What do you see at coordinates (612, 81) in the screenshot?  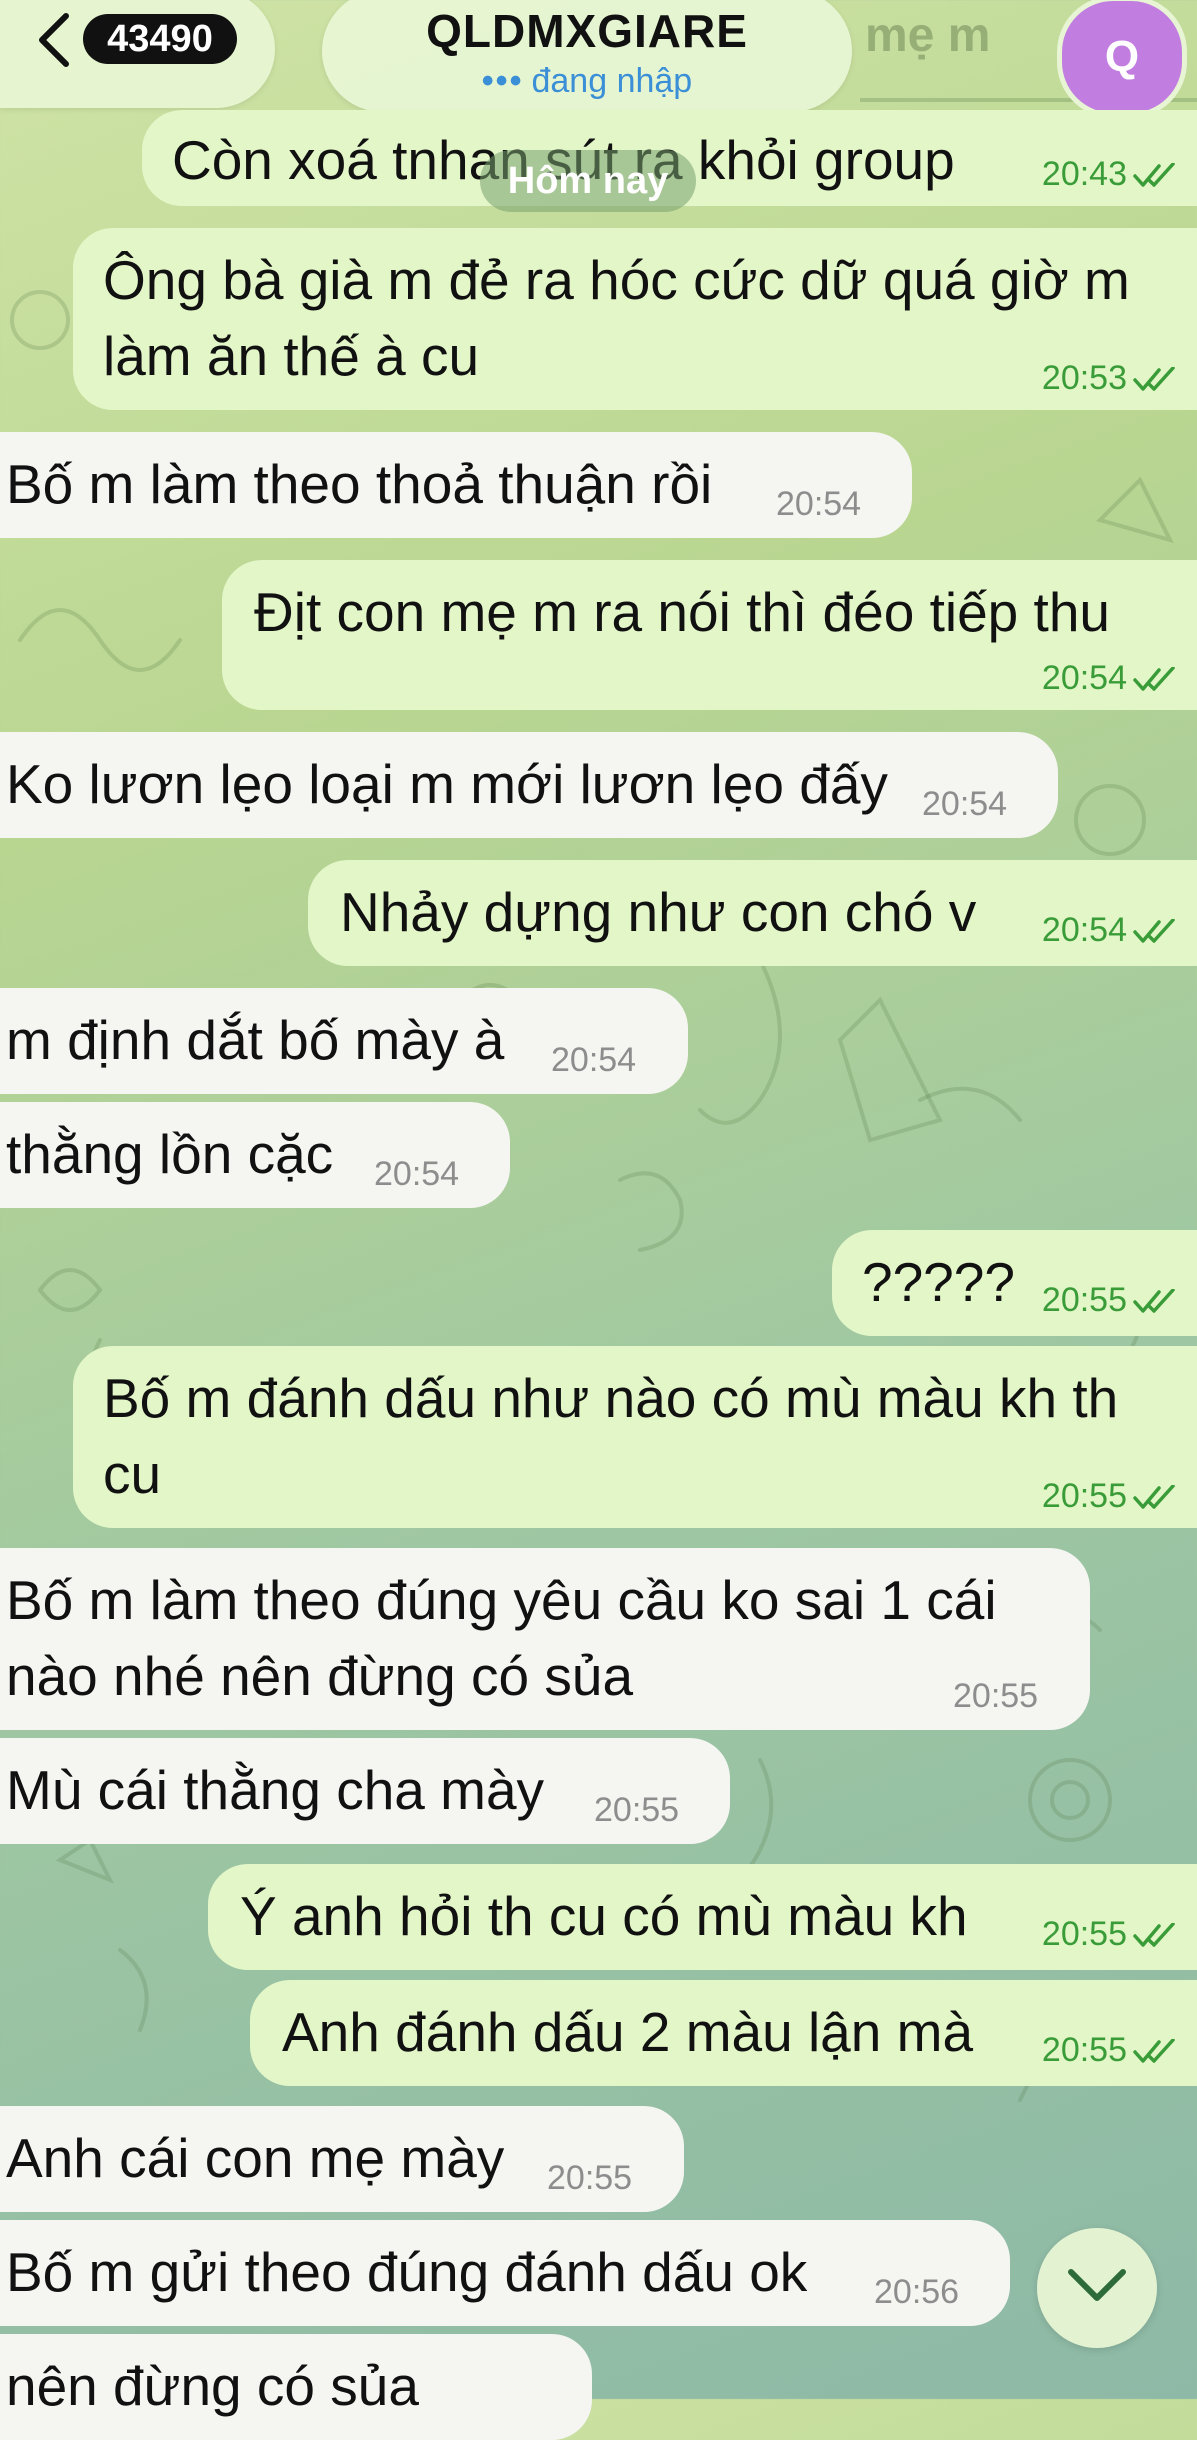 I see `status-text: đang nhập` at bounding box center [612, 81].